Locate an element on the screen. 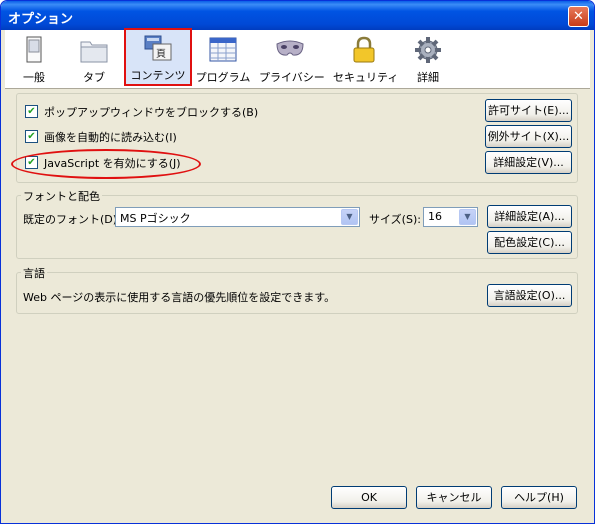 Image resolution: width=595 pixels, height=524 pixels. security-lock-icon is located at coordinates (364, 49).